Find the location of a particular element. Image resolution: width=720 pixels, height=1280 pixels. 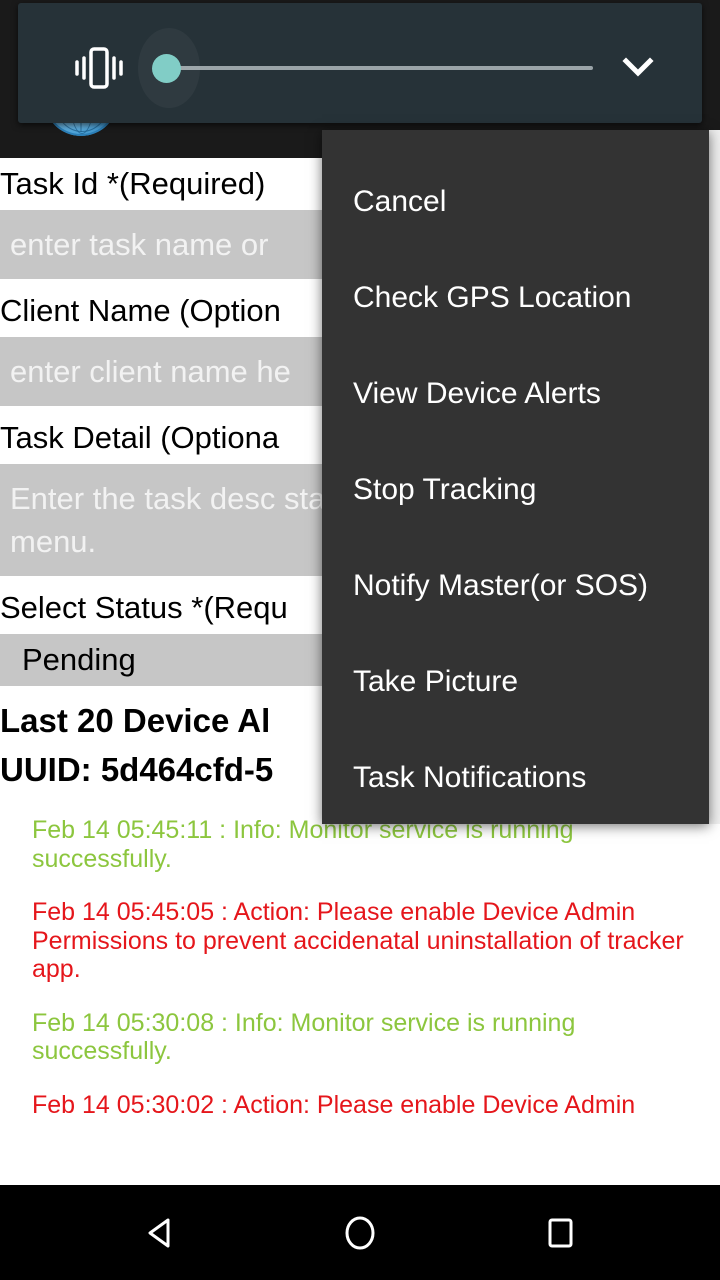

volume-slider is located at coordinates (368, 68).